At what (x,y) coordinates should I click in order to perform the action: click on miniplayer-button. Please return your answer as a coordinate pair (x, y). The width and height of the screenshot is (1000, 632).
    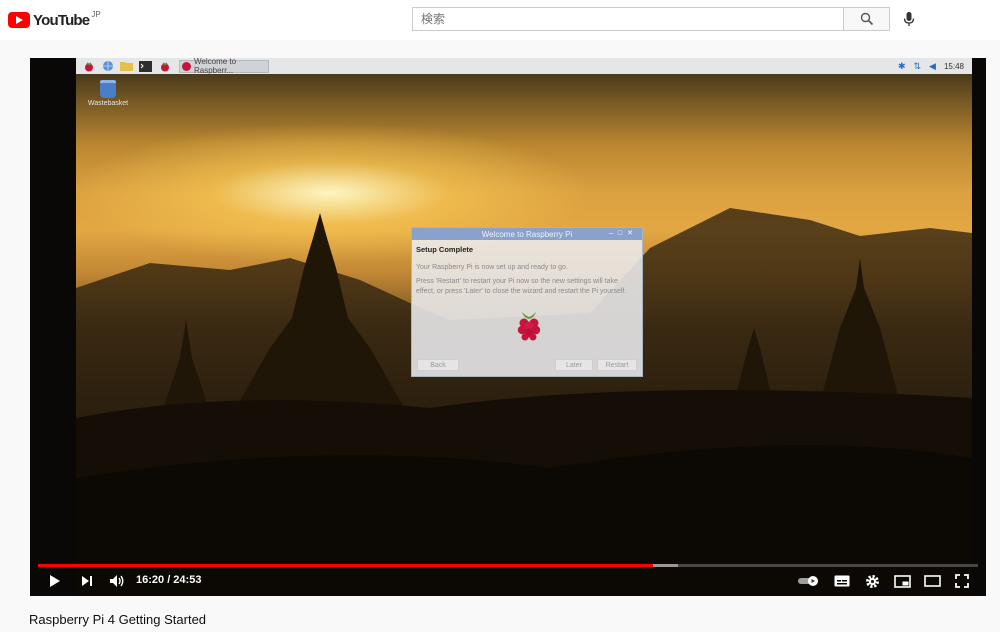
    Looking at the image, I should click on (902, 581).